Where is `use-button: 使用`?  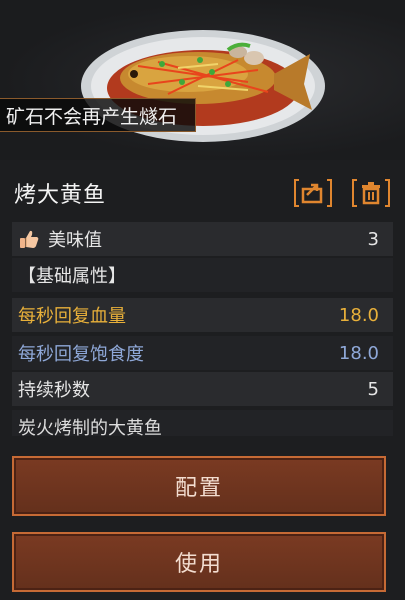 use-button: 使用 is located at coordinates (199, 562).